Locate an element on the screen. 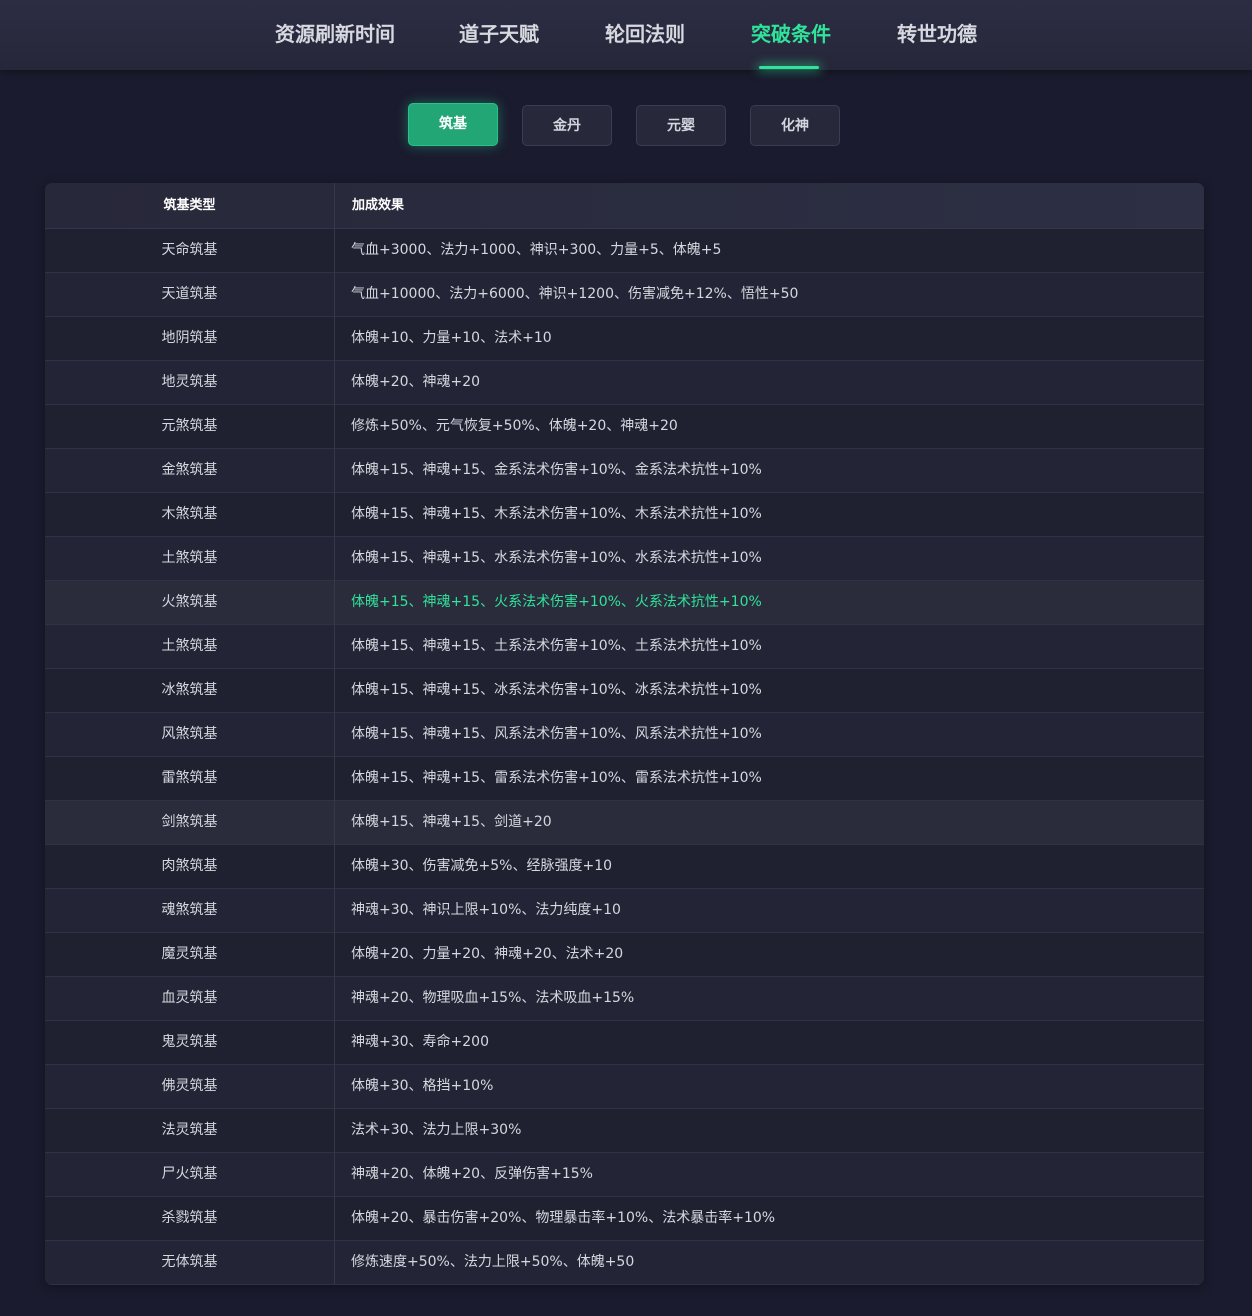  subtab-jindan: 金丹 is located at coordinates (567, 125).